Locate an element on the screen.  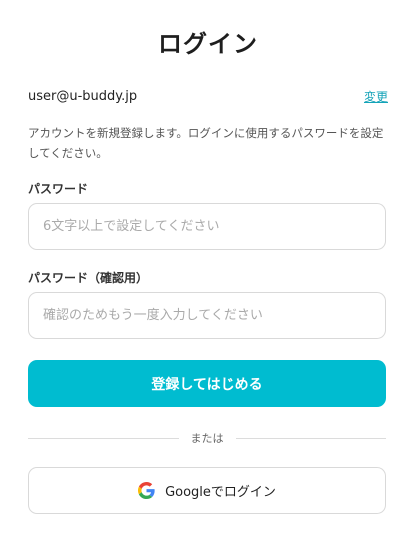
password-confirm-label: パスワード（確認用） is located at coordinates (88, 278).